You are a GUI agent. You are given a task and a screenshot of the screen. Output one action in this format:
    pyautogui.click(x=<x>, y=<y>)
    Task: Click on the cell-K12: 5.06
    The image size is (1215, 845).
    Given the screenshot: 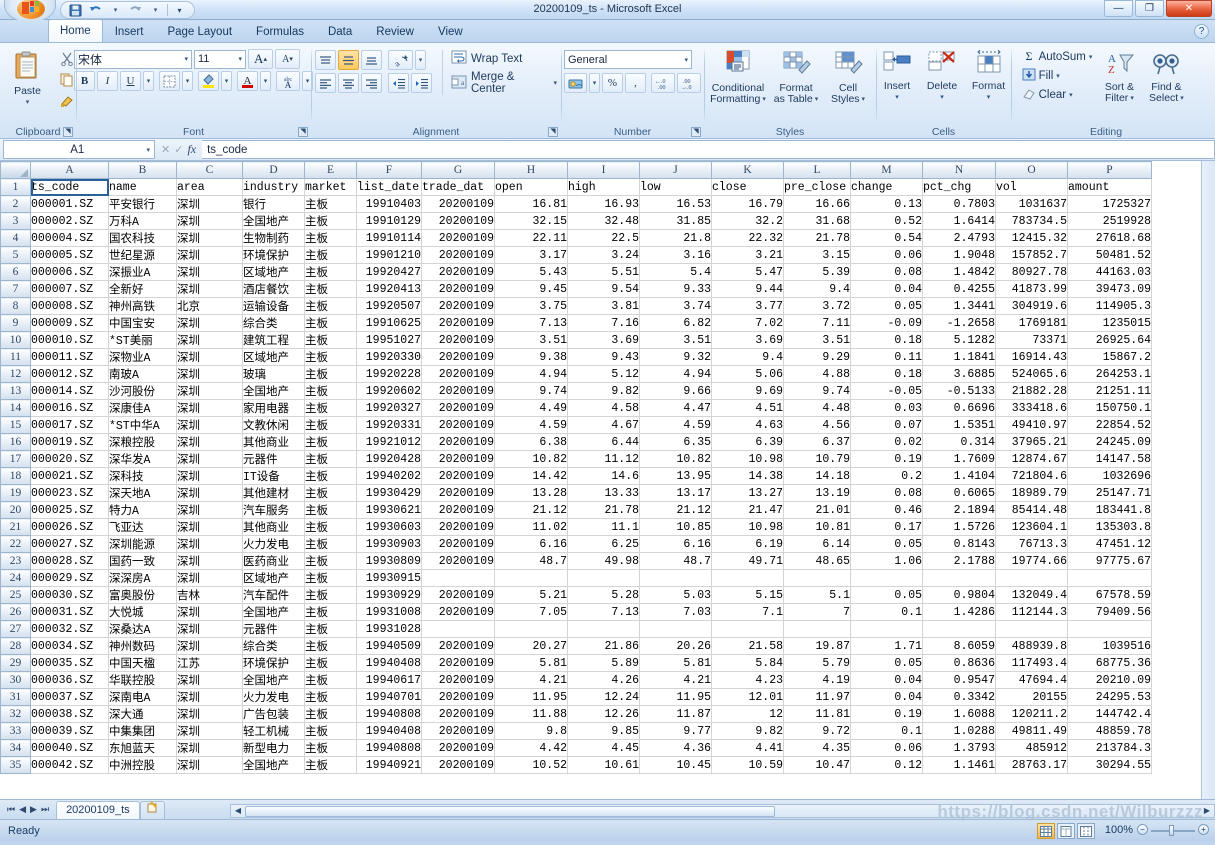 What is the action you would take?
    pyautogui.click(x=747, y=374)
    